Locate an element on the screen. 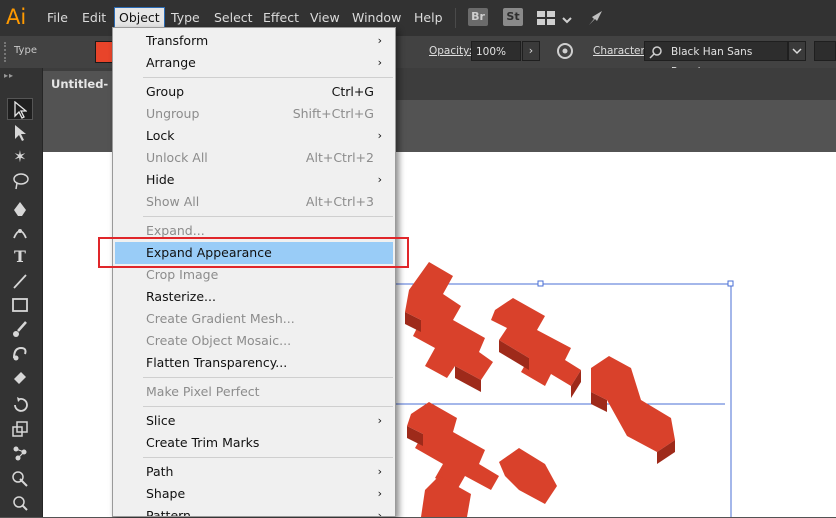  menu-item-label: Shape is located at coordinates (166, 493).